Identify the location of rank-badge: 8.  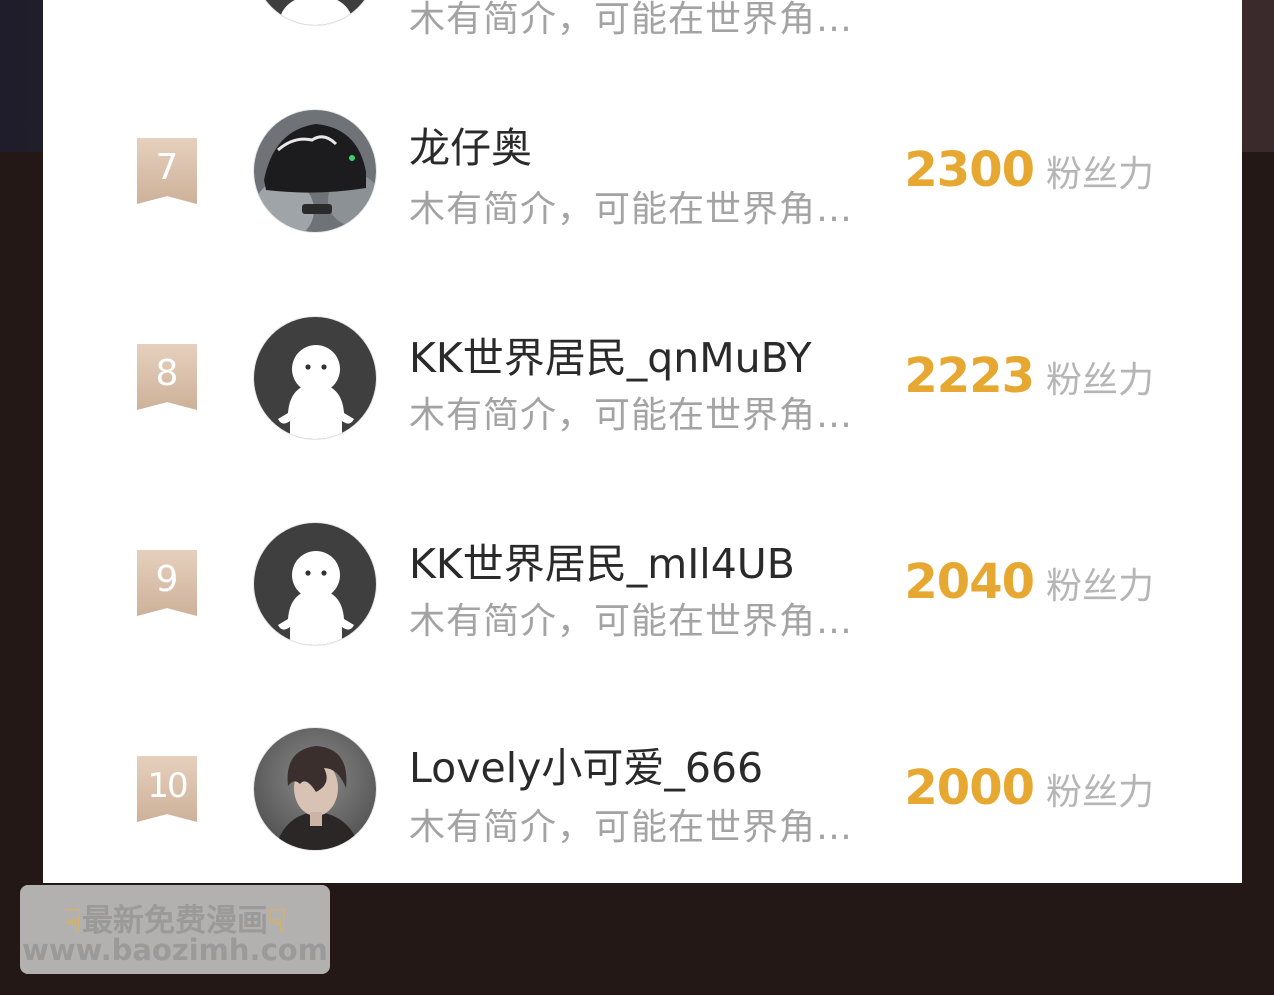
(167, 377).